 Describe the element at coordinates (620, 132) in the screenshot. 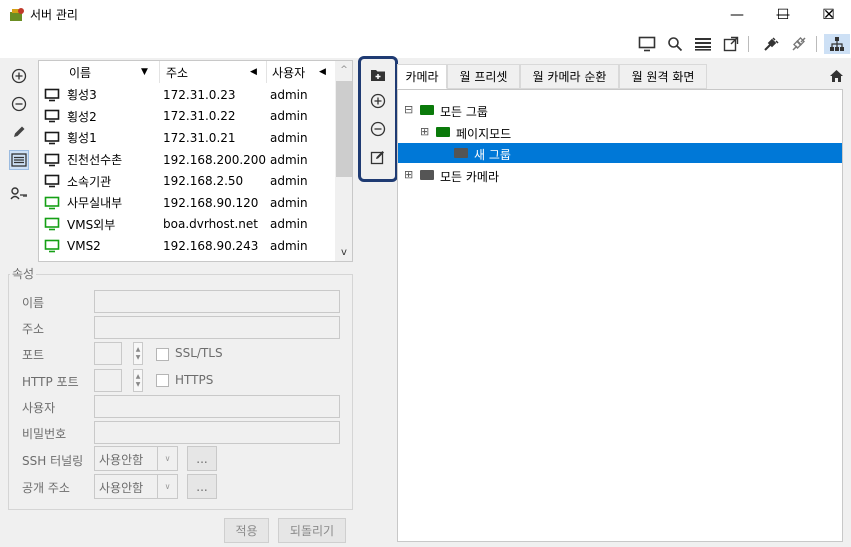

I see `tree-node: ⊞ 페이지모드` at that location.